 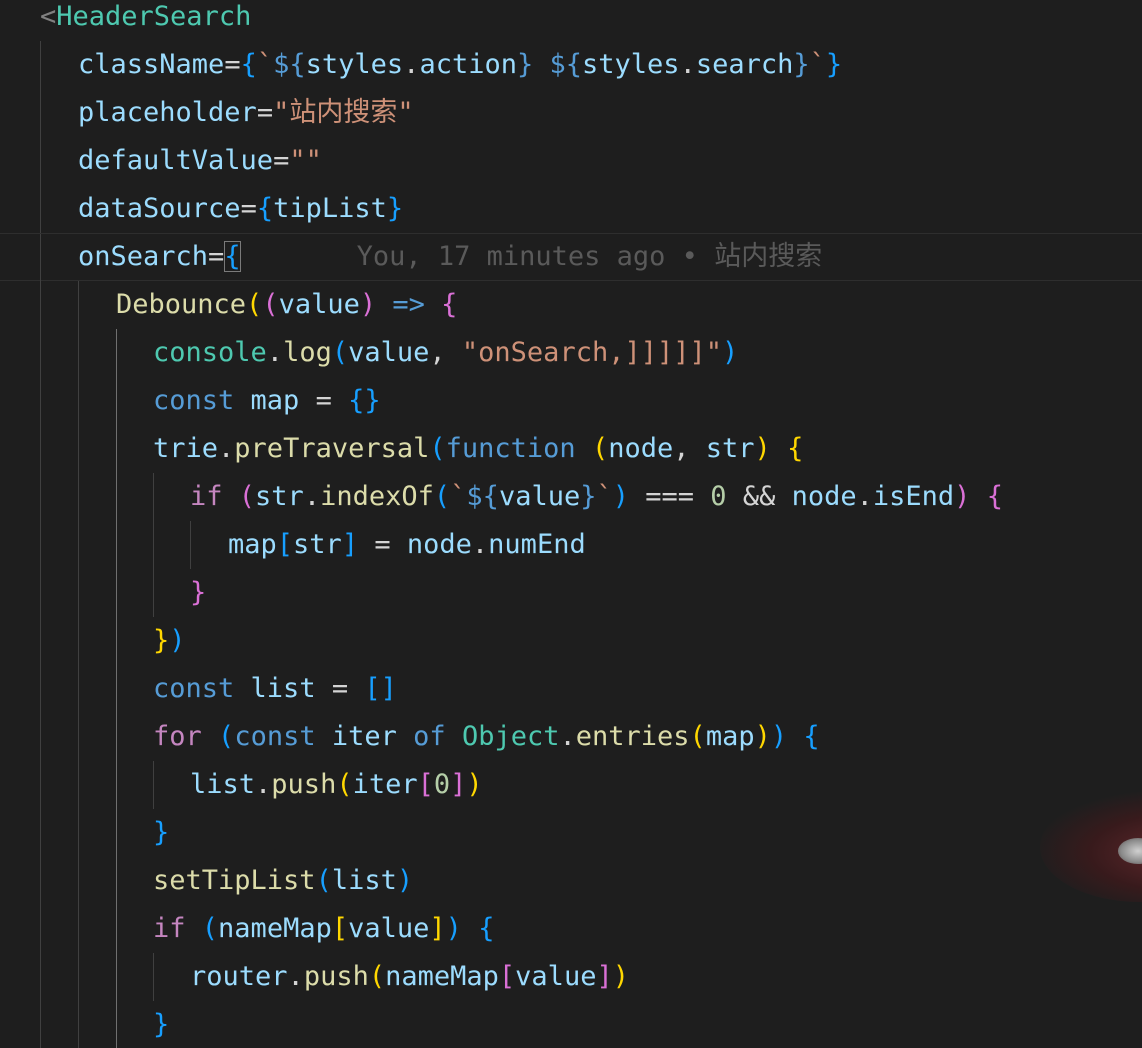 I want to click on code-line: }, so click(x=571, y=593).